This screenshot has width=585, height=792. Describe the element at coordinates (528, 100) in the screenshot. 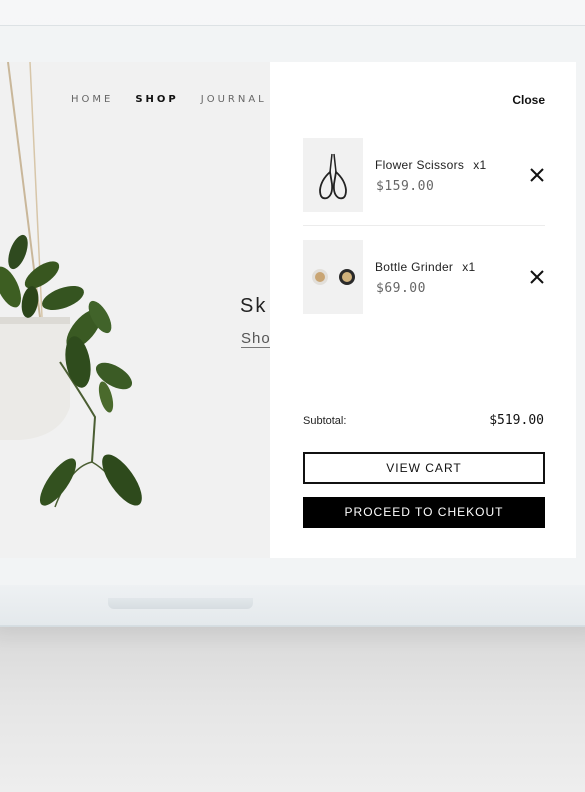

I see `close-cart-button: Close` at that location.